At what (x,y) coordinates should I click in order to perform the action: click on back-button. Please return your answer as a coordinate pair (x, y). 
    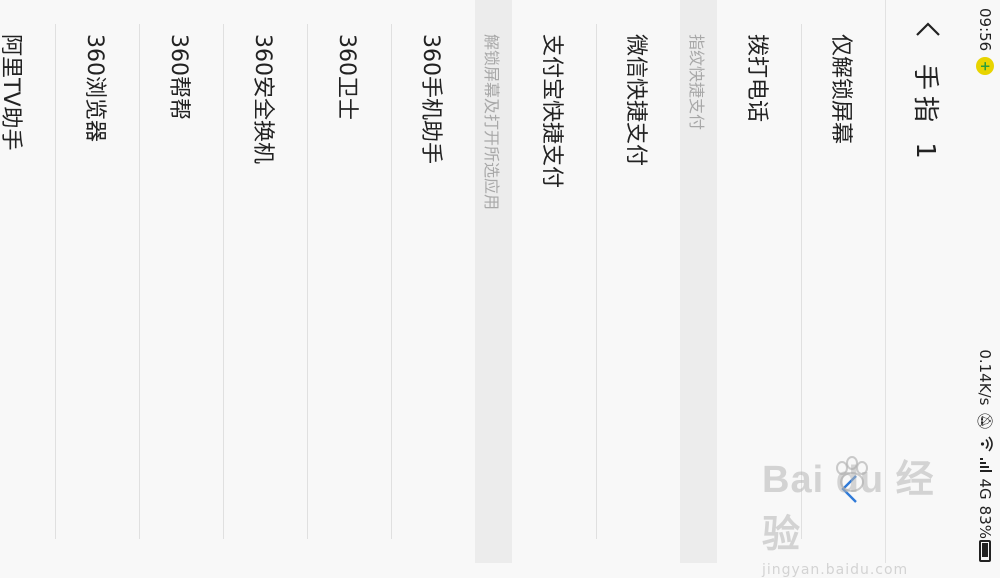
    Looking at the image, I should click on (928, 29).